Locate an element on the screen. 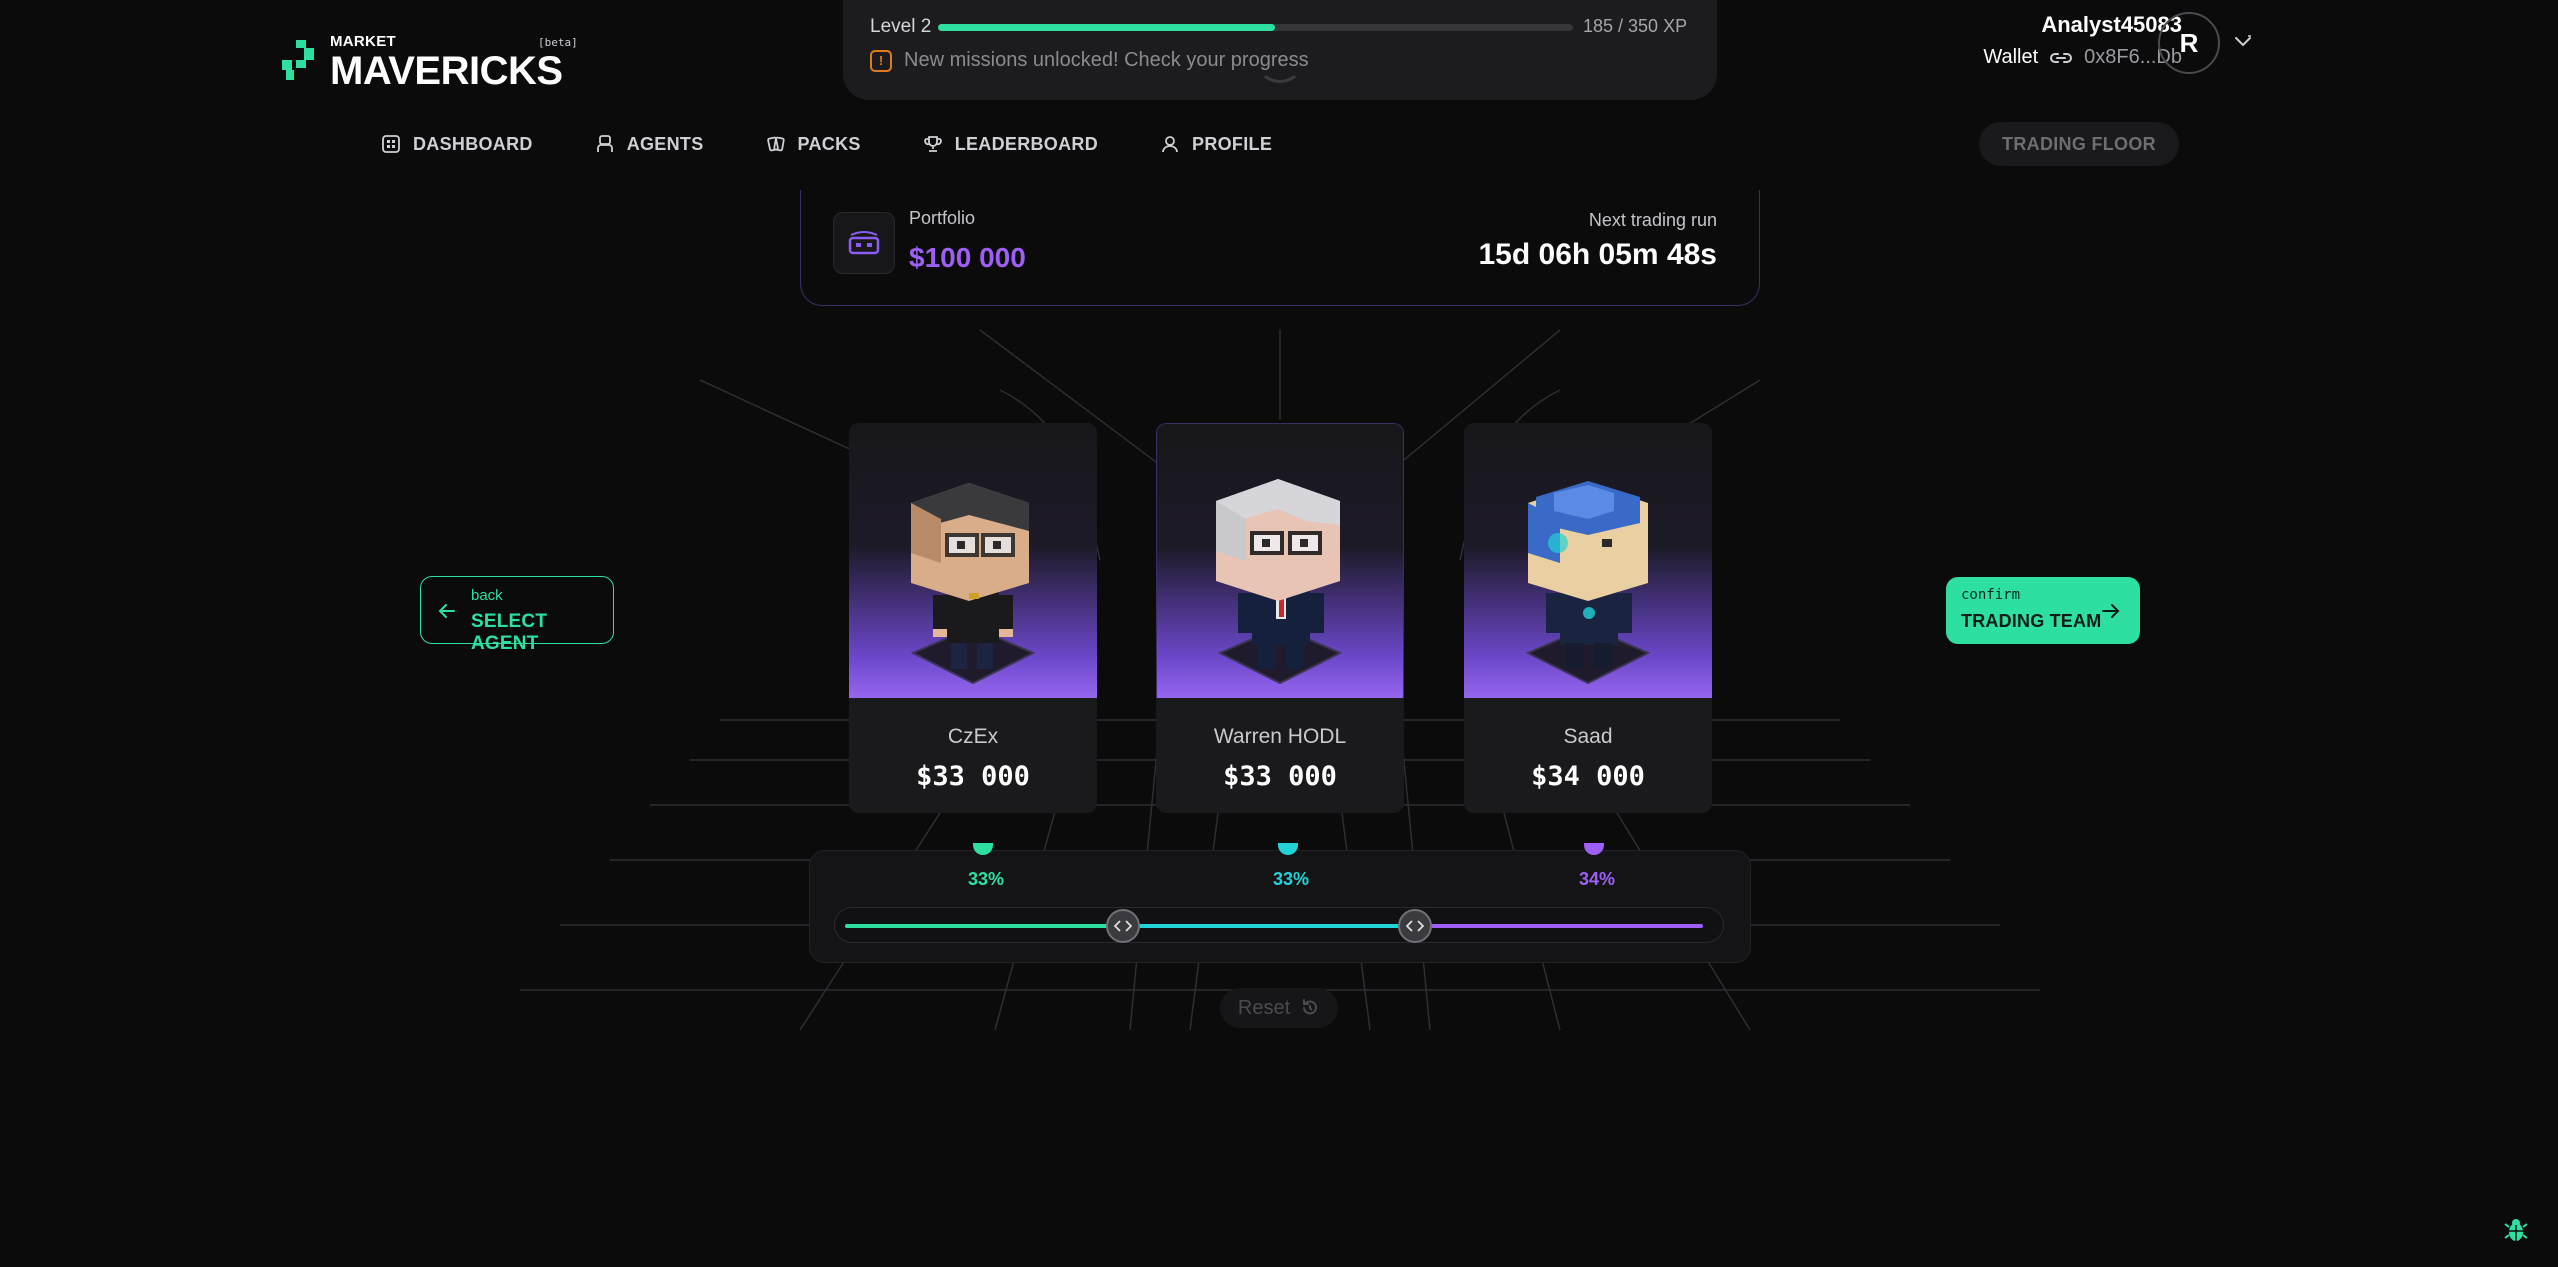  nav-packs-label: PACKS is located at coordinates (829, 143).